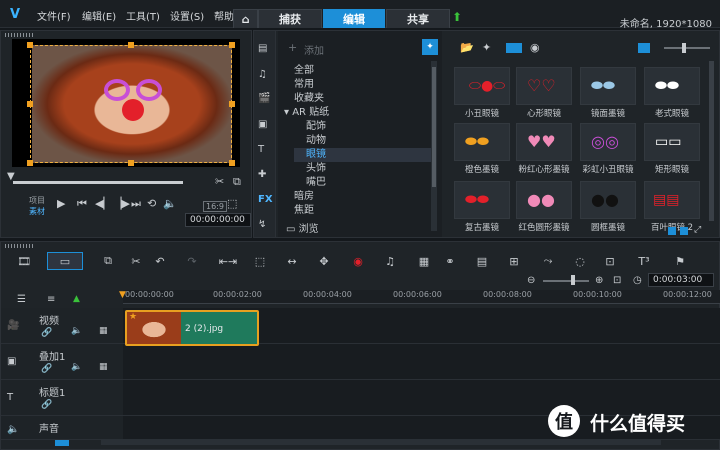 This screenshot has height=450, width=720. Describe the element at coordinates (482, 200) in the screenshot. I see `effect-thumb-retro-sunglasses: ⬬⬬` at that location.